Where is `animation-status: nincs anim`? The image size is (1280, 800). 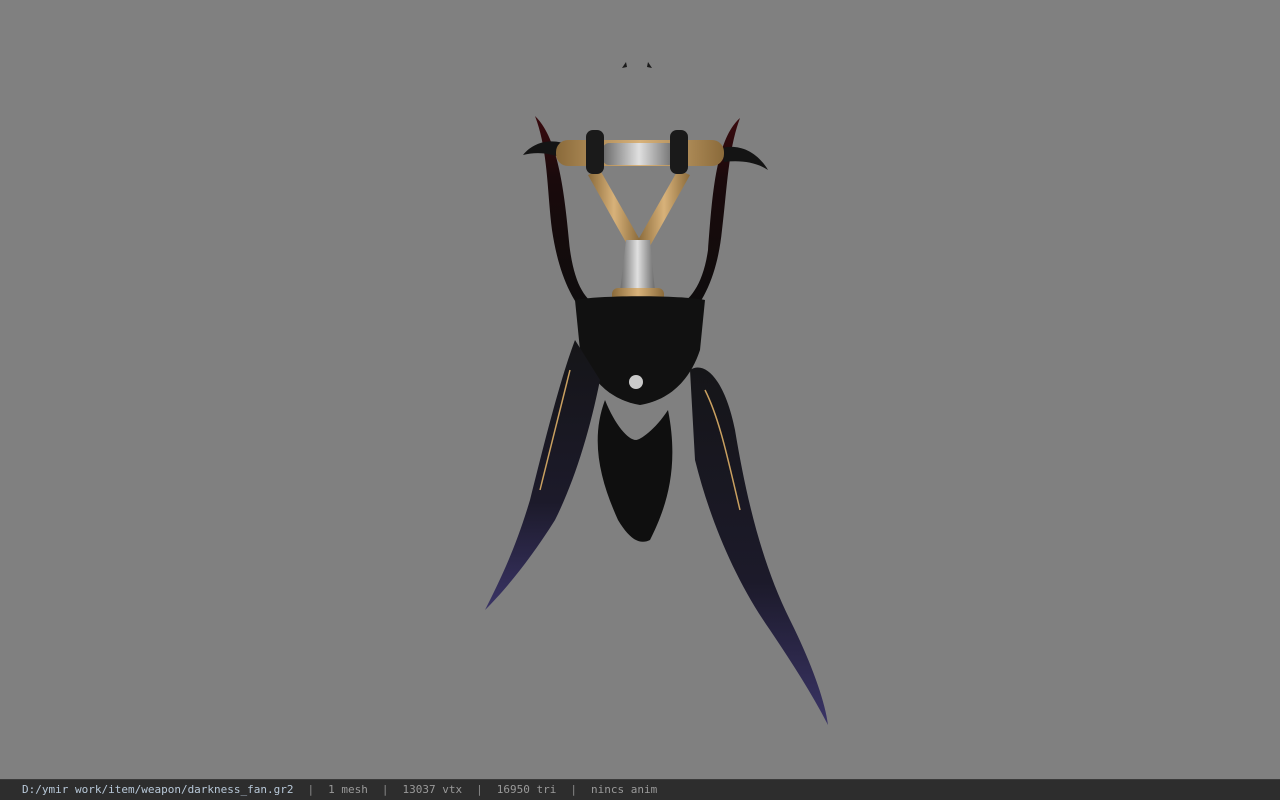 animation-status: nincs anim is located at coordinates (624, 789).